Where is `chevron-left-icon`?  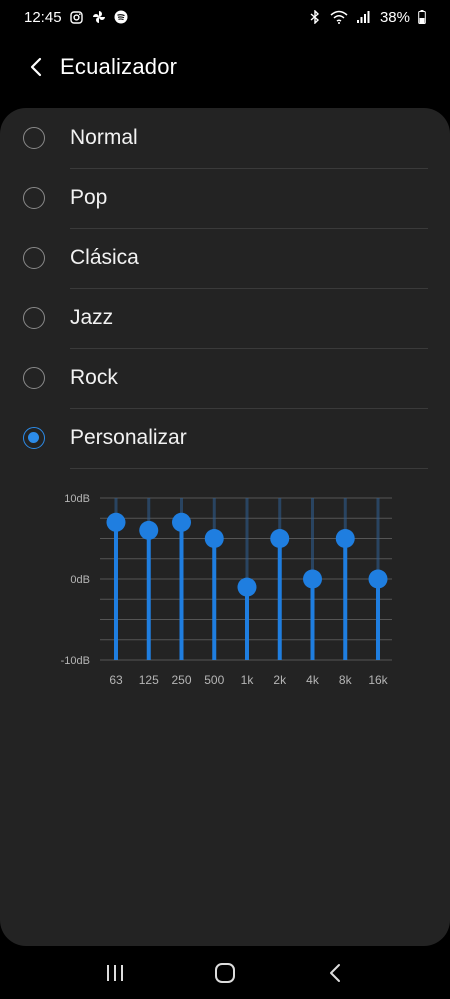 chevron-left-icon is located at coordinates (36, 67).